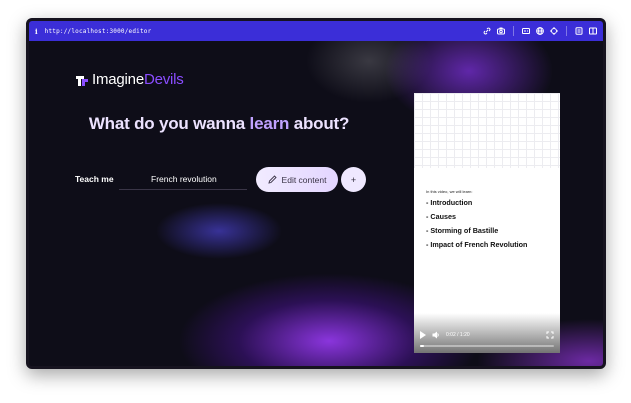  I want to click on headline-highlight: learn, so click(269, 123).